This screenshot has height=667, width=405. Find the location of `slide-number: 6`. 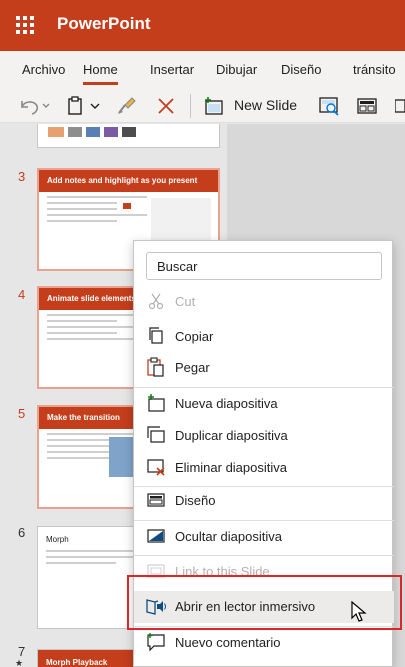

slide-number: 6 is located at coordinates (22, 532).